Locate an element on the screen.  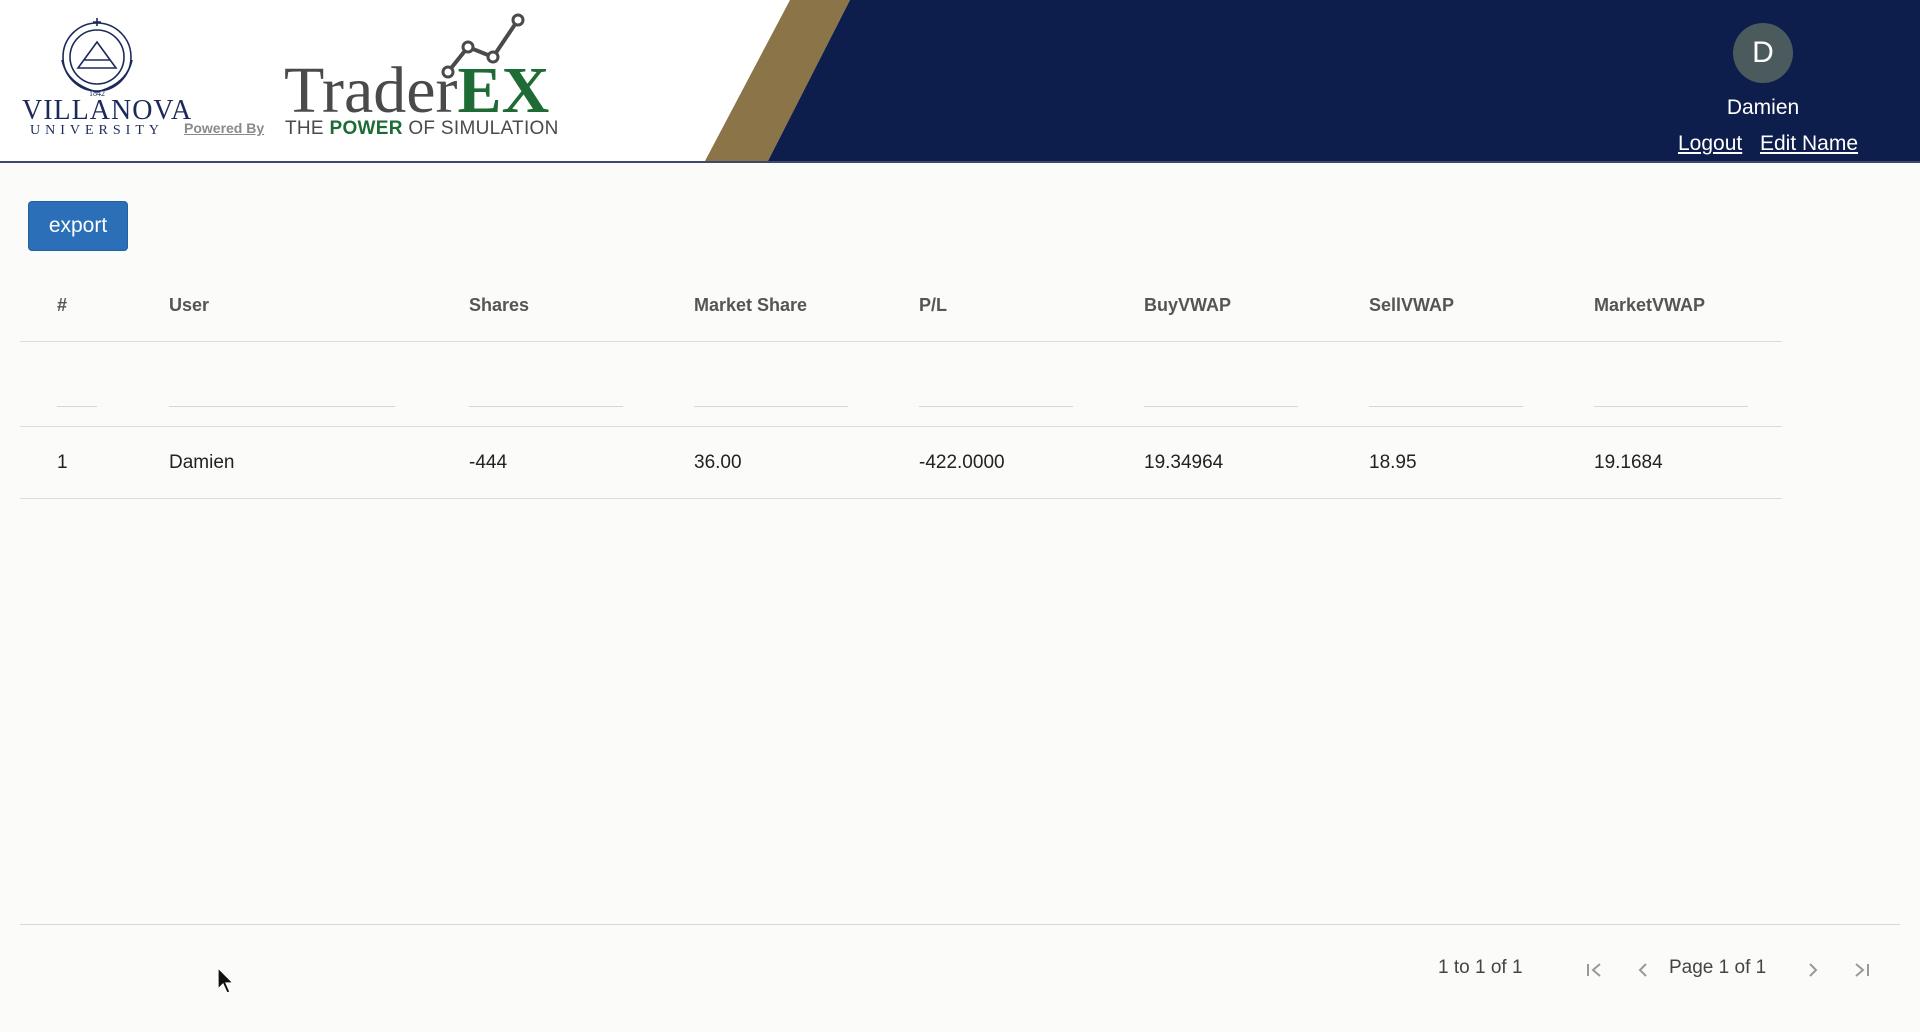
column-header-sell-vwap: SellVWAP is located at coordinates (1411, 305).